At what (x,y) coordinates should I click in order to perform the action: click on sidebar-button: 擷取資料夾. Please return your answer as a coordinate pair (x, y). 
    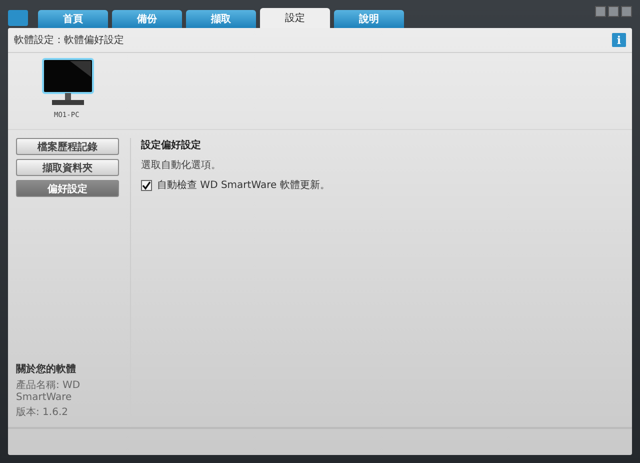
    Looking at the image, I should click on (67, 167).